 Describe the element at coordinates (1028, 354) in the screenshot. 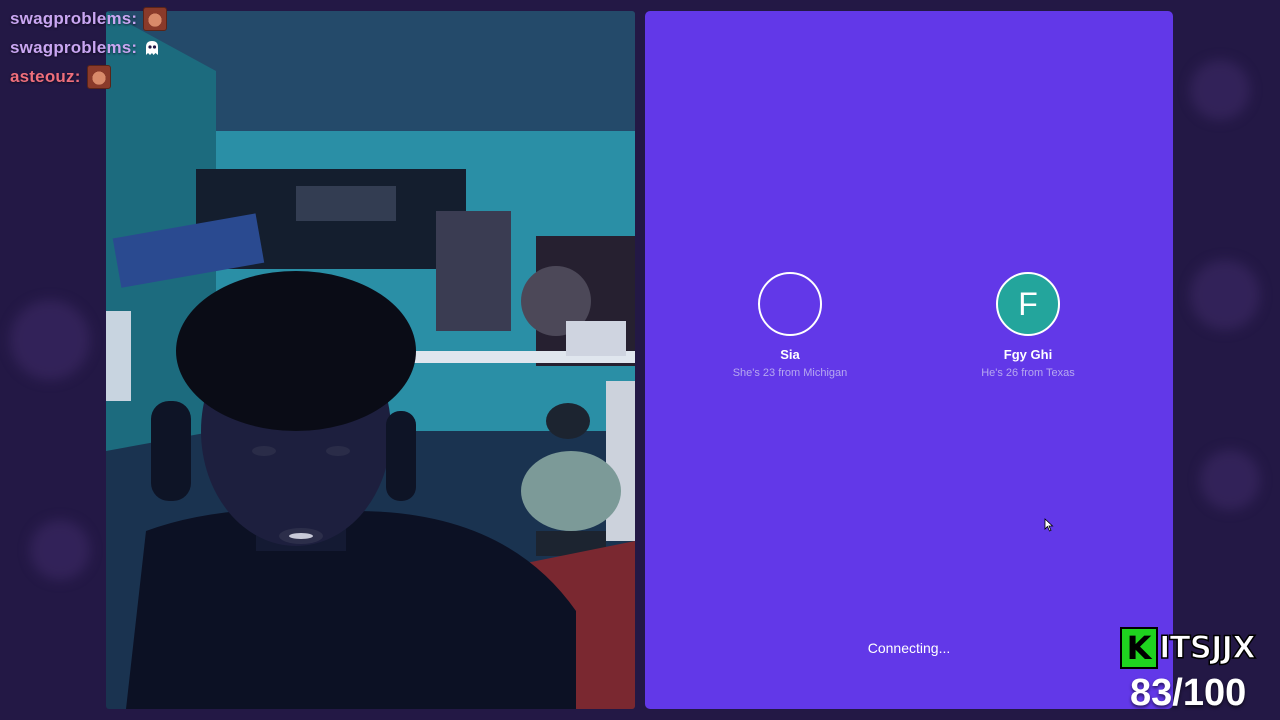

I see `profile-name: Fgy Ghi` at that location.